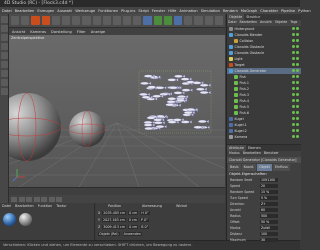  I want to click on render-picture-icon, so click(127, 20).